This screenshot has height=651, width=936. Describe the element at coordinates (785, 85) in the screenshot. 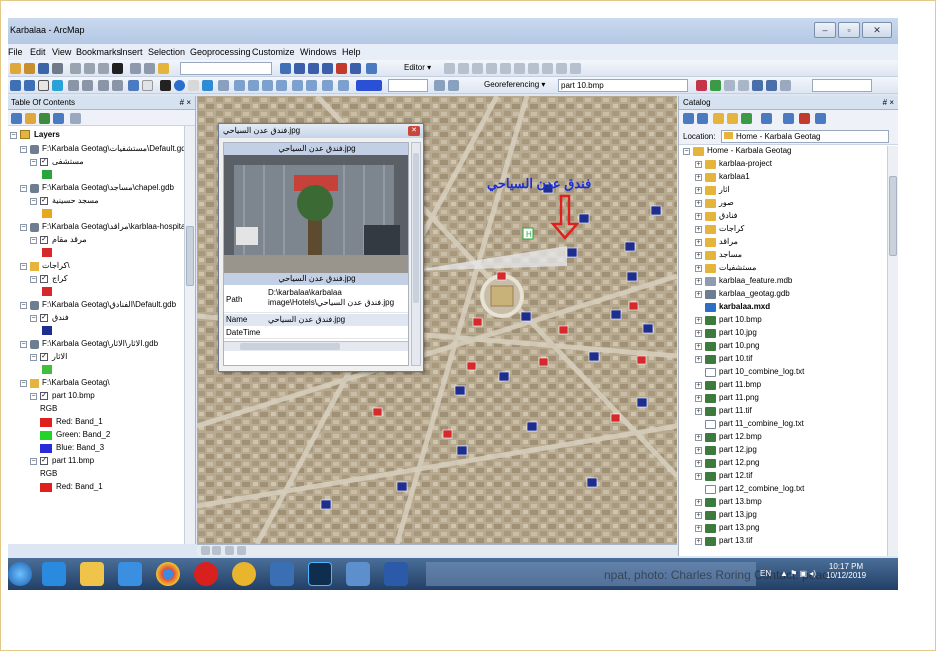

I see `search-icon` at that location.